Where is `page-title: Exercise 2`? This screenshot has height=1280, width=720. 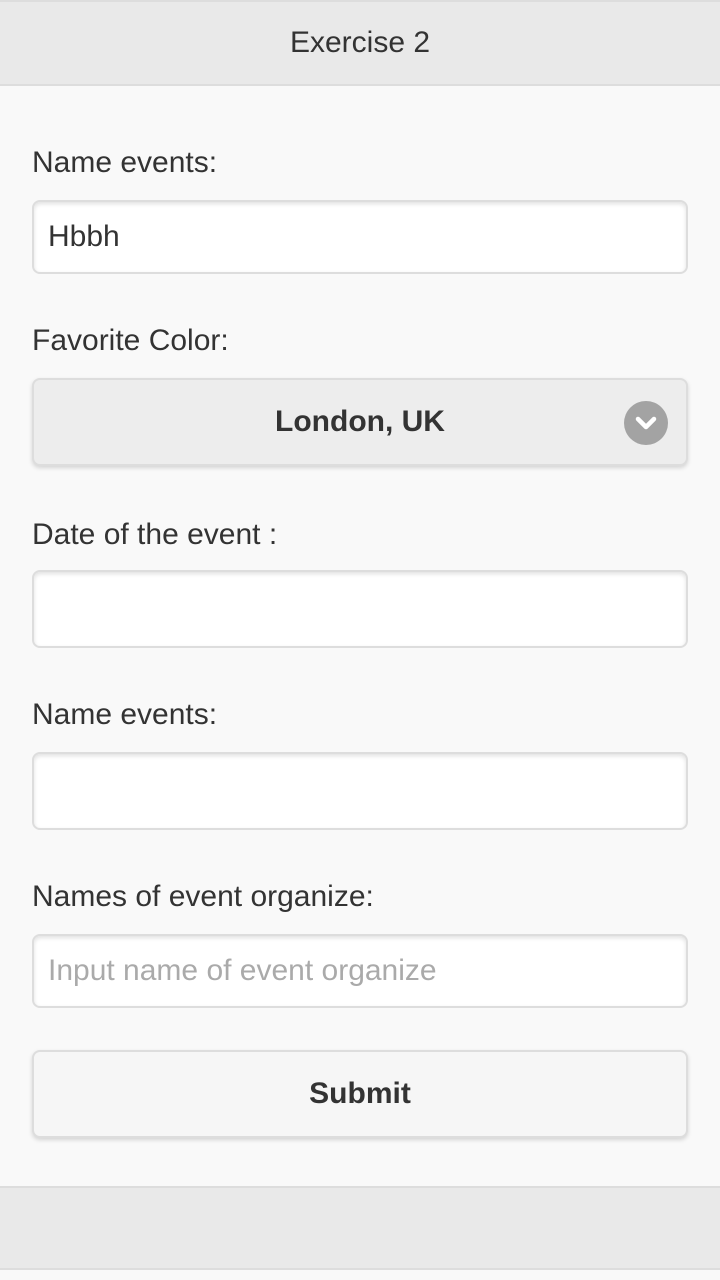
page-title: Exercise 2 is located at coordinates (360, 42).